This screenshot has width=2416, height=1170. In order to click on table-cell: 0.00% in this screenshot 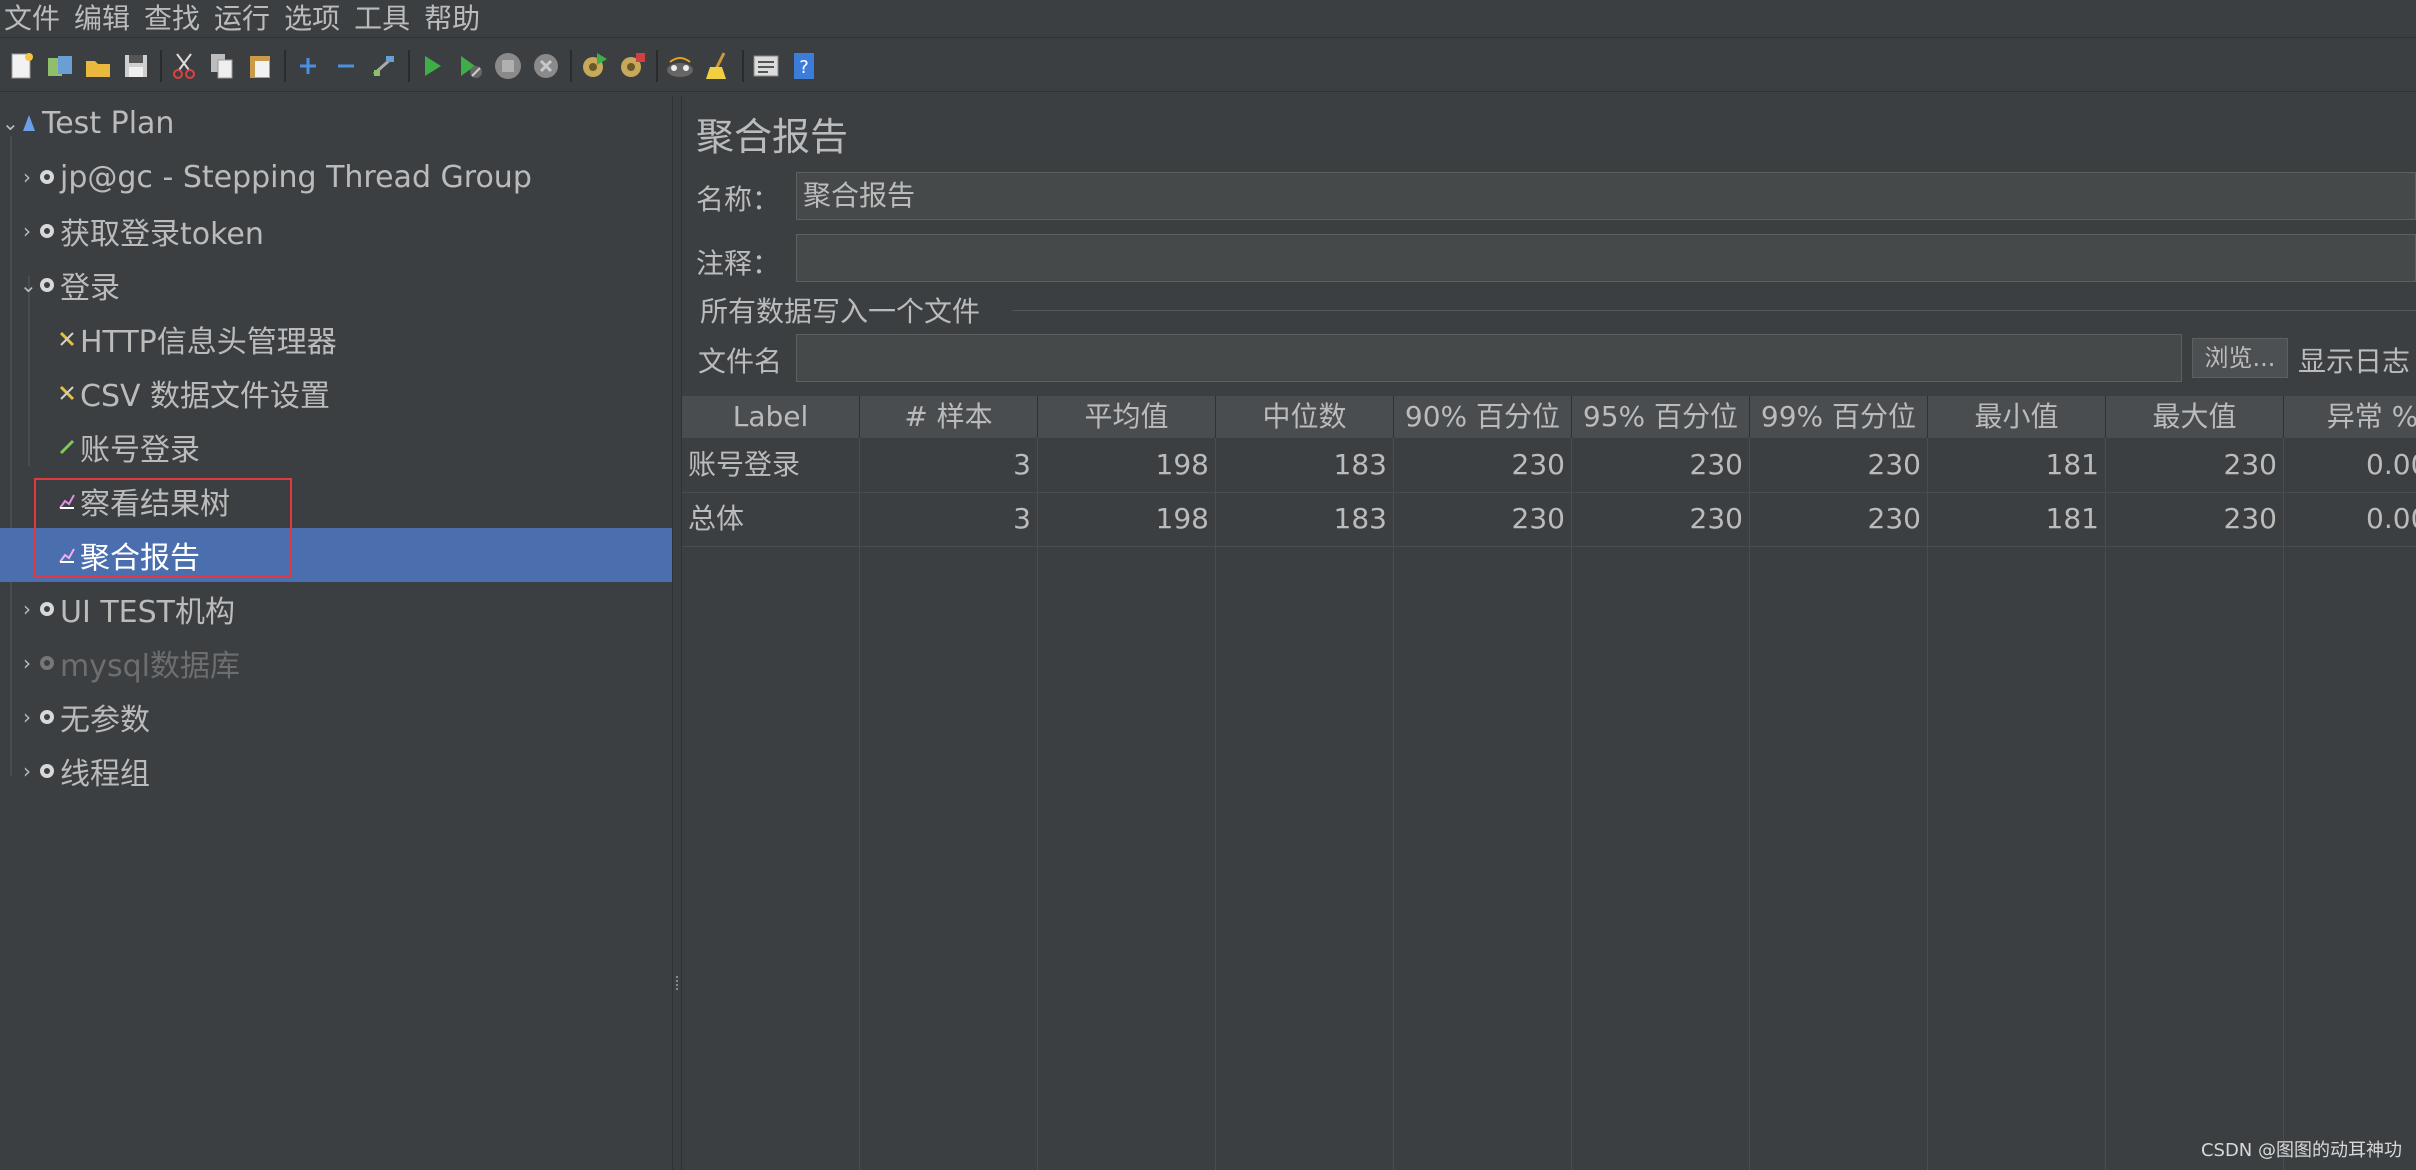, I will do `click(2350, 519)`.